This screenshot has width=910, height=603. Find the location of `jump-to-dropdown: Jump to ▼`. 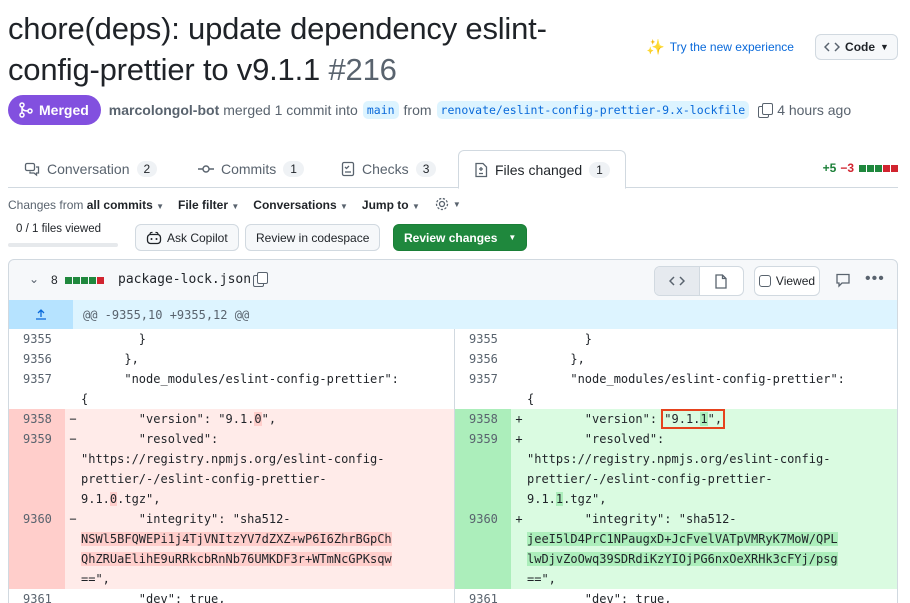

jump-to-dropdown: Jump to ▼ is located at coordinates (391, 205).